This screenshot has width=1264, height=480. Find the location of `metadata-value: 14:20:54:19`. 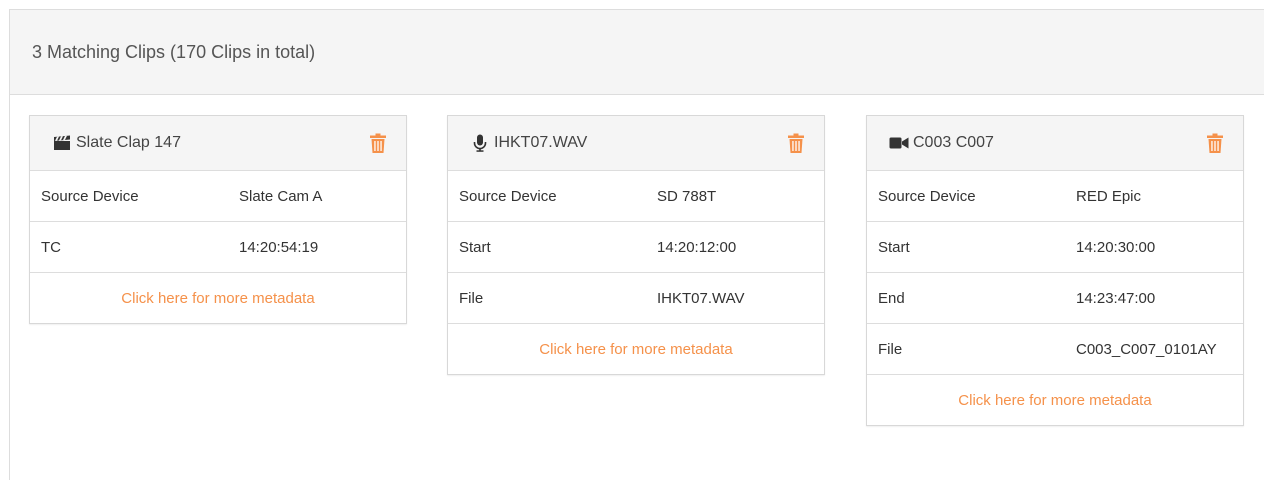

metadata-value: 14:20:54:19 is located at coordinates (279, 247).